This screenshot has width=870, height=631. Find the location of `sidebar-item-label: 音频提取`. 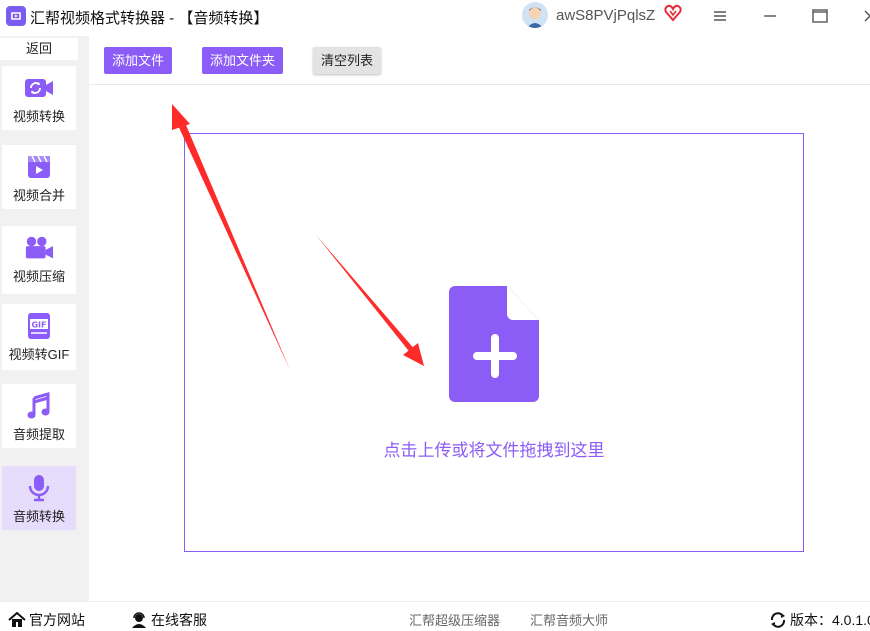

sidebar-item-label: 音频提取 is located at coordinates (38, 434).